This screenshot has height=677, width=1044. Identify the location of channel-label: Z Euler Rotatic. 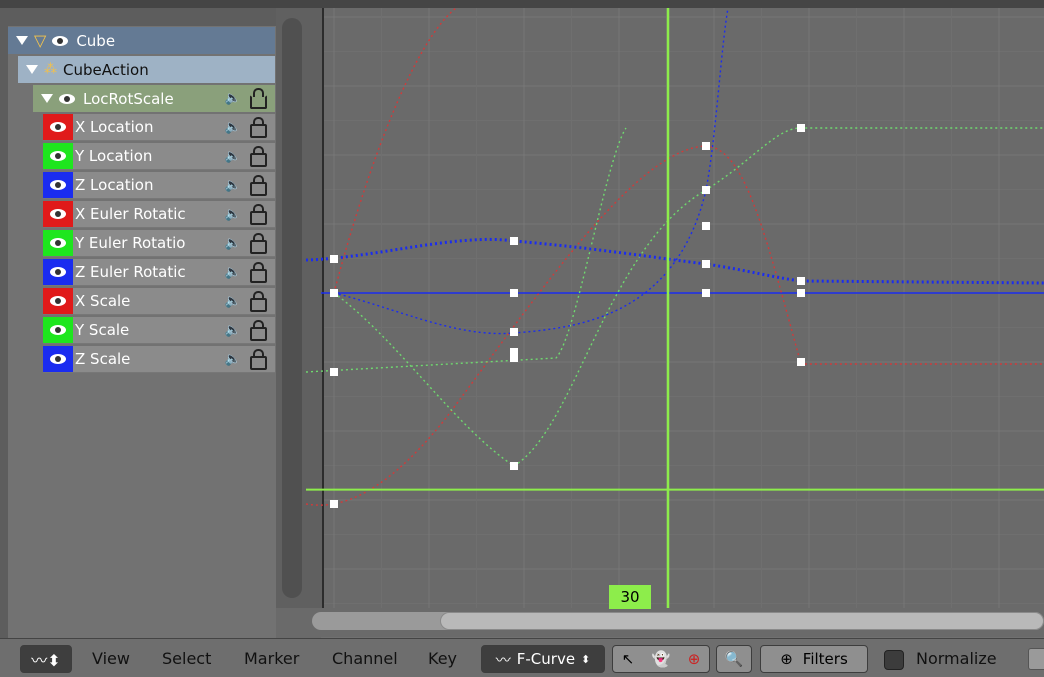
(130, 272).